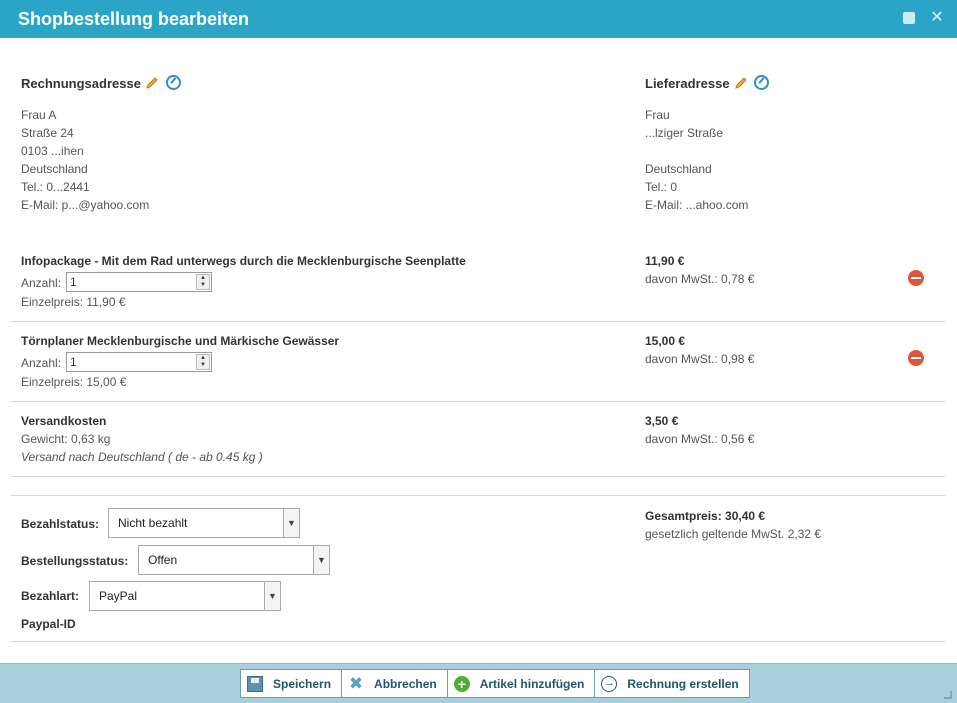 The height and width of the screenshot is (703, 957). Describe the element at coordinates (662, 421) in the screenshot. I see `shipping-price: 3,50 €` at that location.